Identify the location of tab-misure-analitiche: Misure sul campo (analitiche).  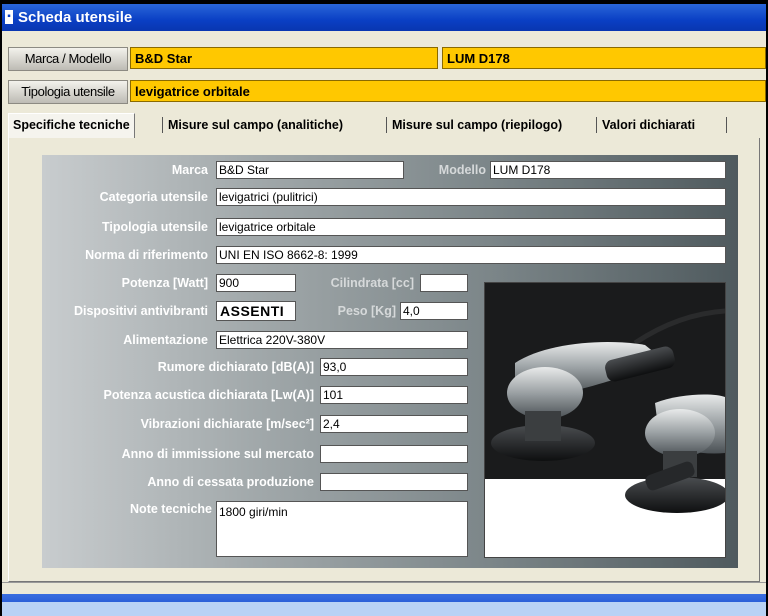
(255, 125).